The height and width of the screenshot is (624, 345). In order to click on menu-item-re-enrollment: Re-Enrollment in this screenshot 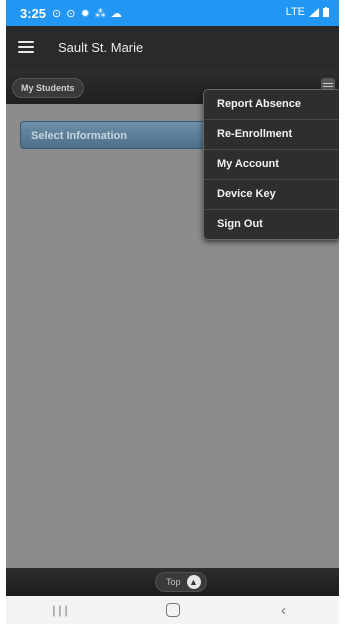, I will do `click(271, 135)`.